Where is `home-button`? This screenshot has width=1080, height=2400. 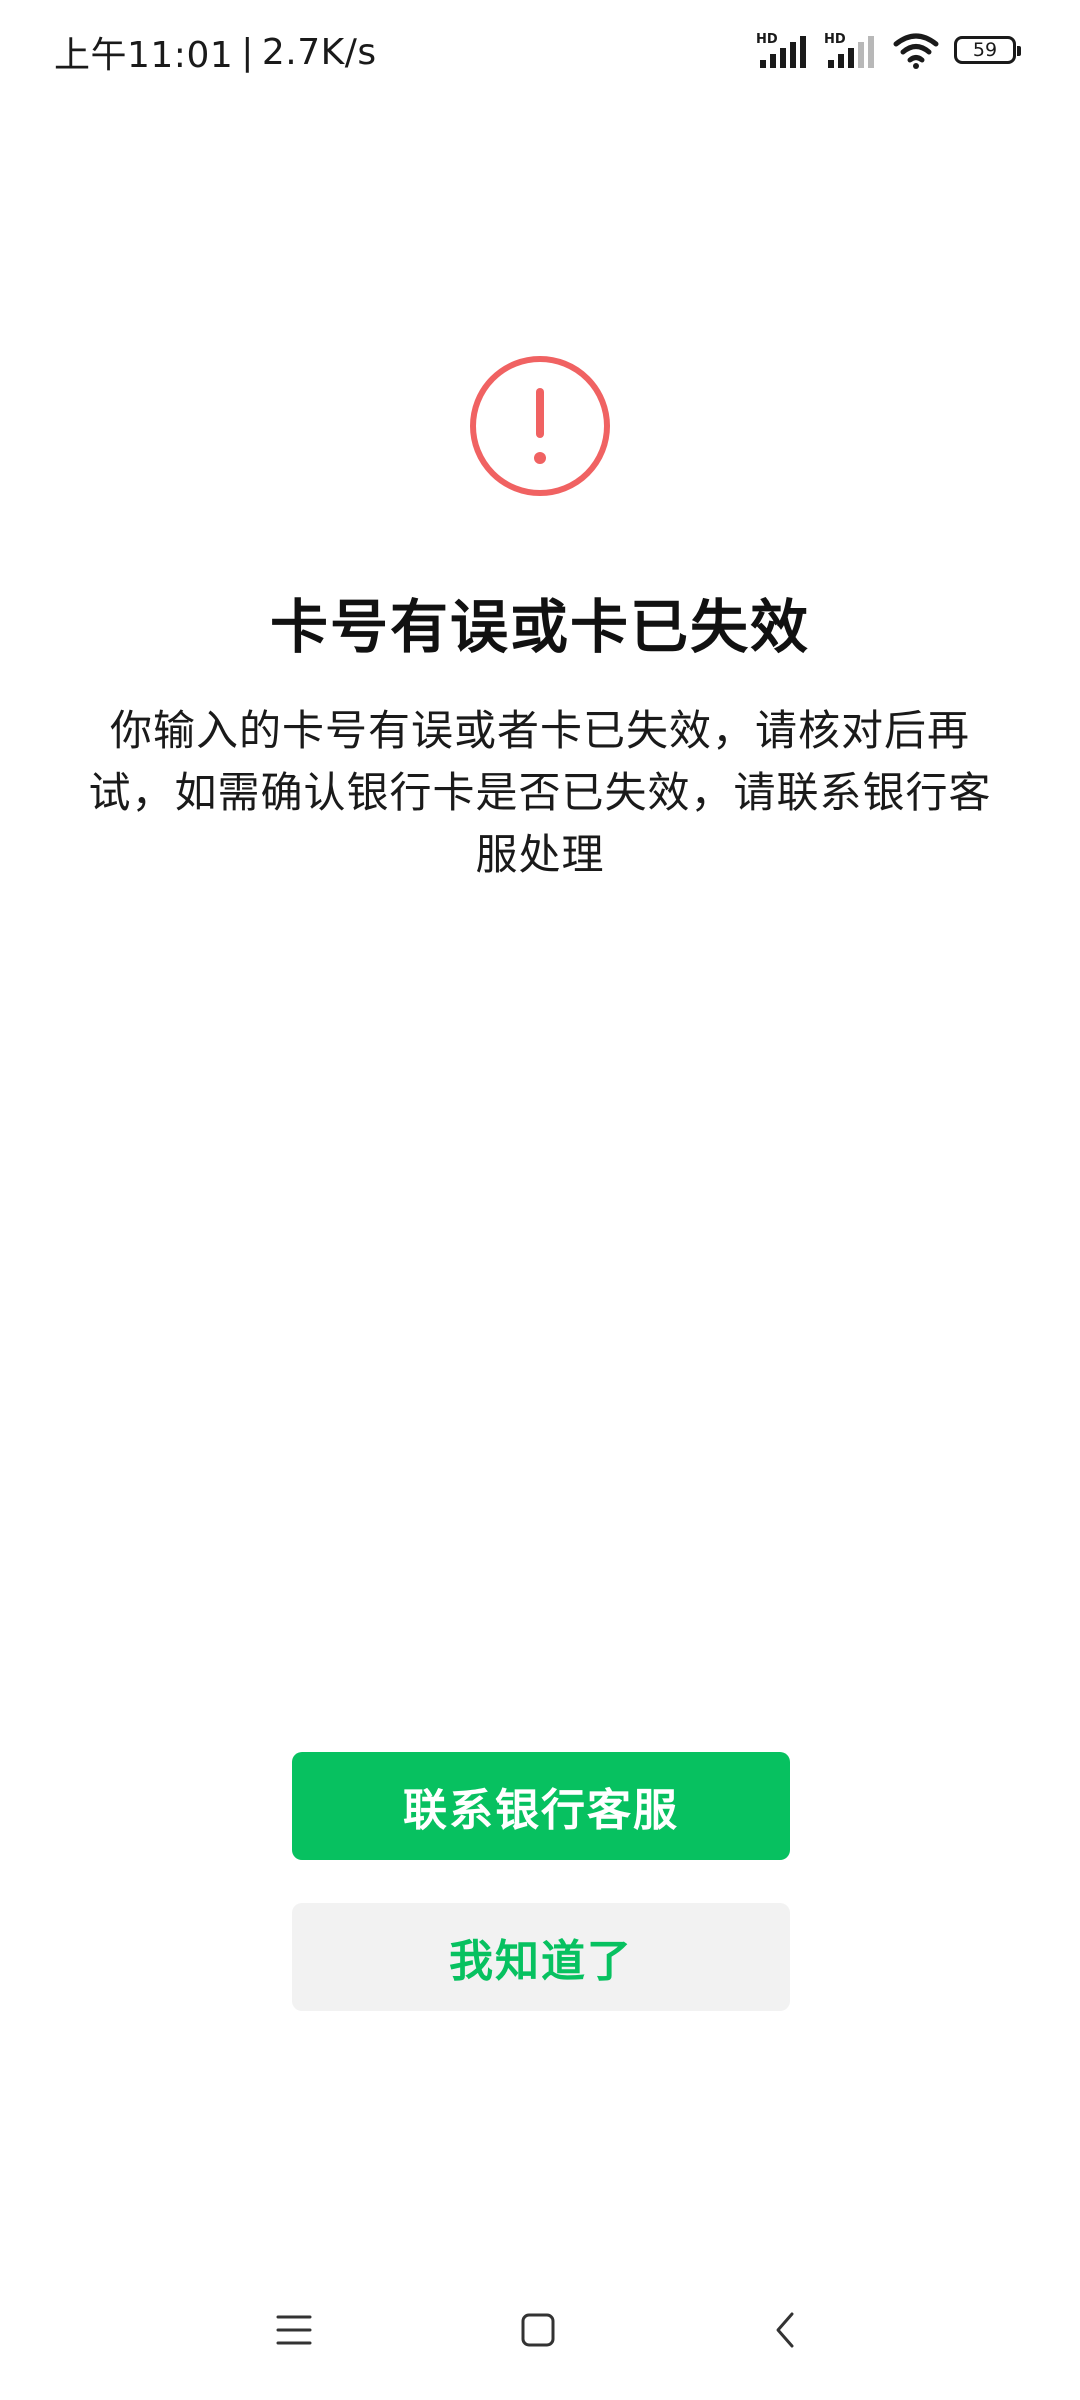
home-button is located at coordinates (538, 2330).